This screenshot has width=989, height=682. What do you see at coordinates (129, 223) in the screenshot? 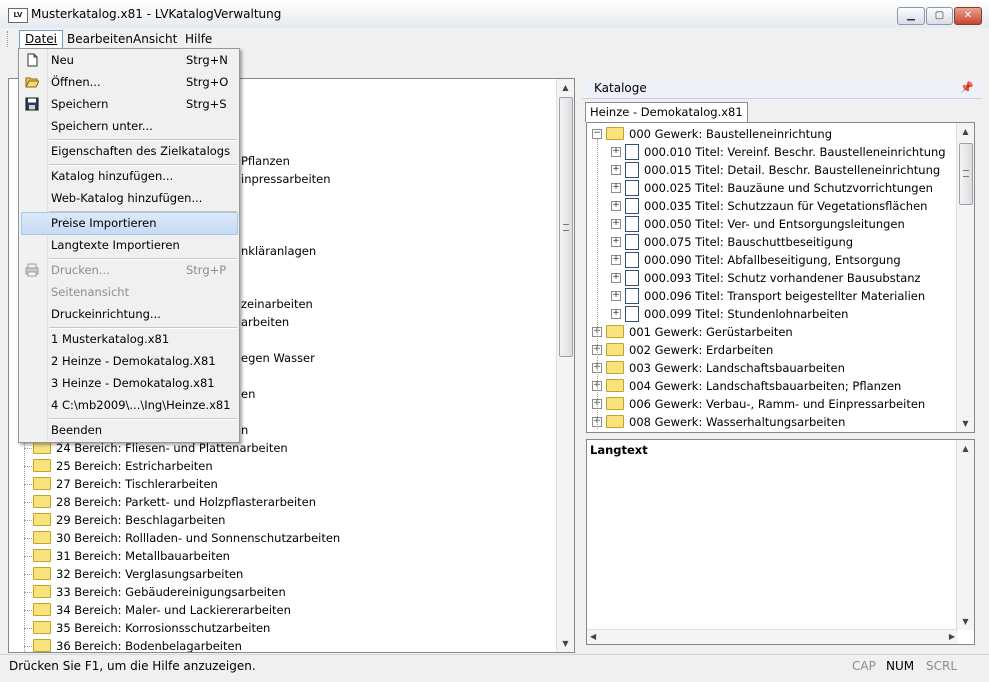
I see `menu-item-preise-importieren: Preise Importieren` at bounding box center [129, 223].